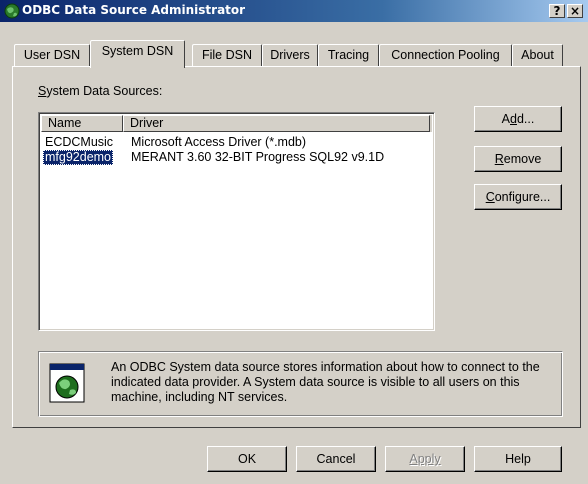  I want to click on globe-document-icon, so click(67, 383).